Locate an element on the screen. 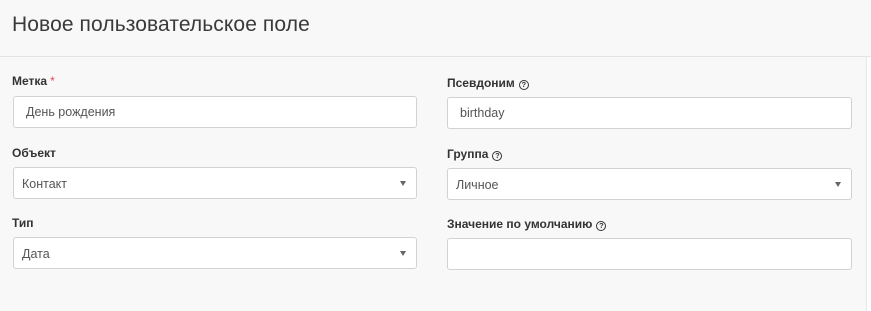 This screenshot has width=871, height=311. group-field-label: Группа? is located at coordinates (475, 154).